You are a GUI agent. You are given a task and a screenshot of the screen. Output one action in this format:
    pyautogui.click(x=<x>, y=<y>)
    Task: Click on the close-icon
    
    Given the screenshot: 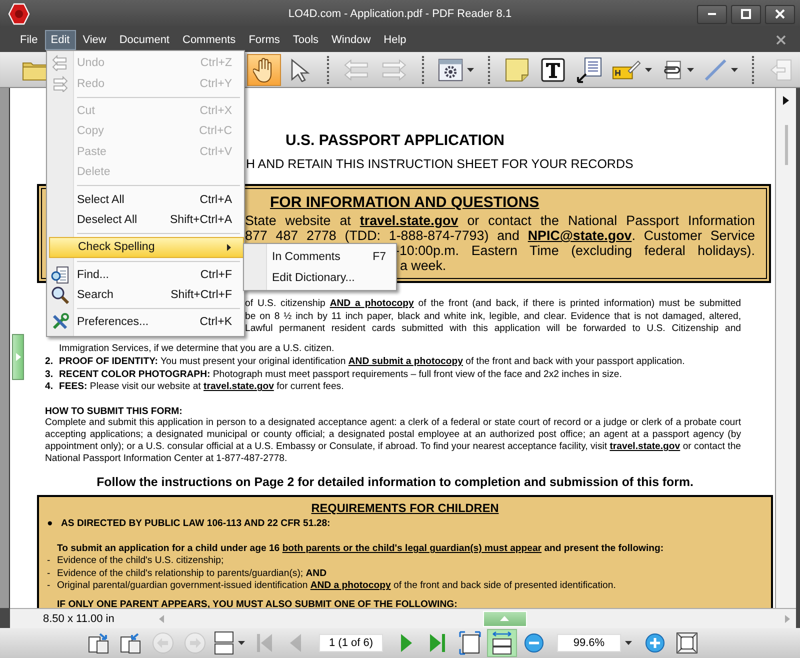 What is the action you would take?
    pyautogui.click(x=780, y=14)
    